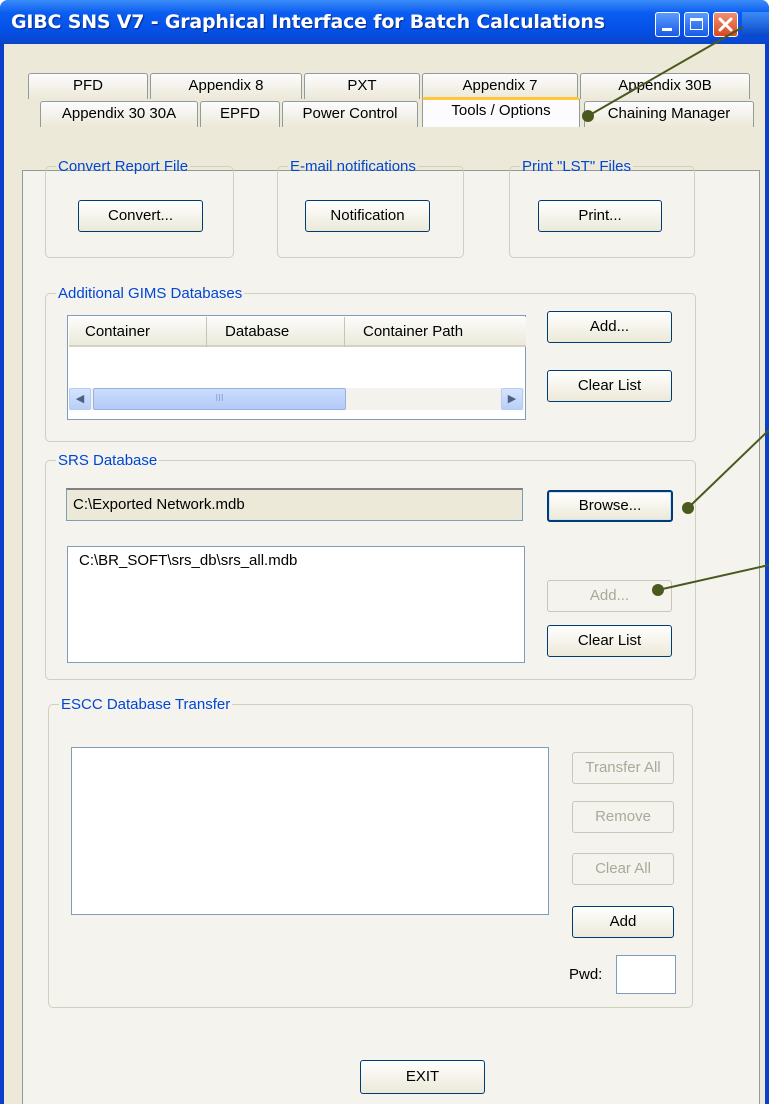 This screenshot has height=1104, width=769. Describe the element at coordinates (658, 590) in the screenshot. I see `callout-dot-add` at that location.